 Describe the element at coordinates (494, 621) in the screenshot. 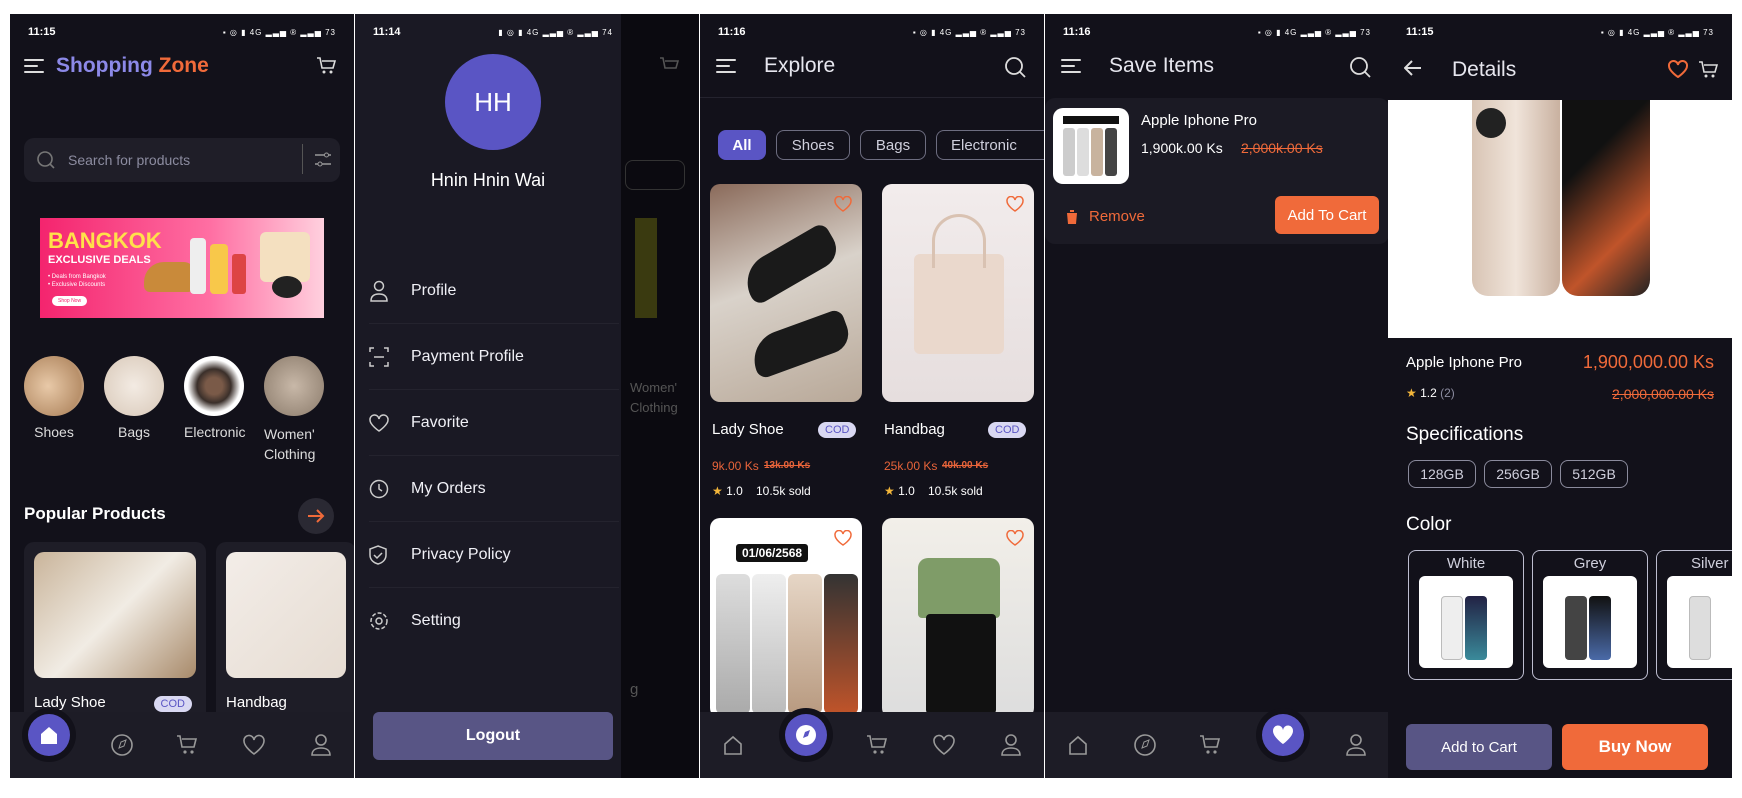

I see `menu-item-setting: Setting` at that location.